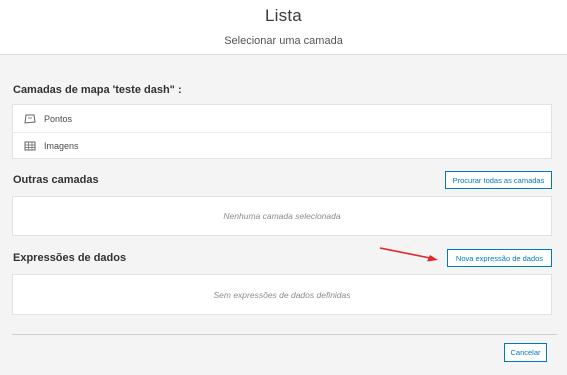 The height and width of the screenshot is (375, 567). I want to click on cancel-button: Cancelar, so click(525, 352).